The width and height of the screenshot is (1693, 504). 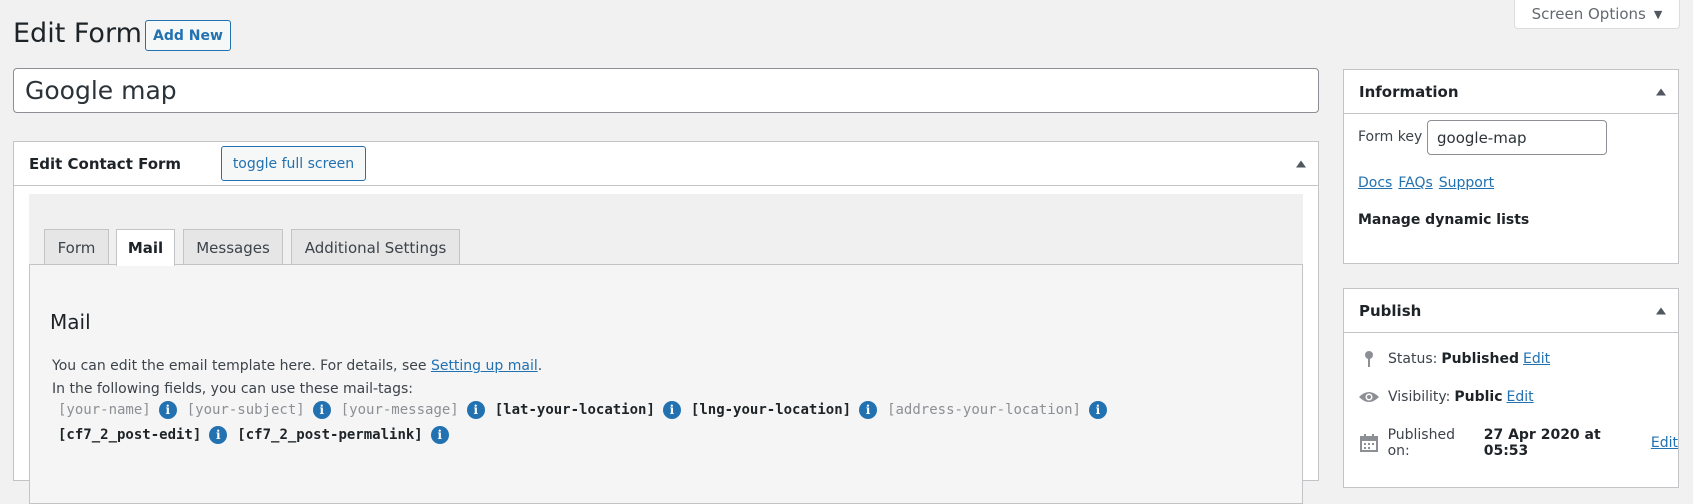 I want to click on visibility-value: Public, so click(x=1478, y=397).